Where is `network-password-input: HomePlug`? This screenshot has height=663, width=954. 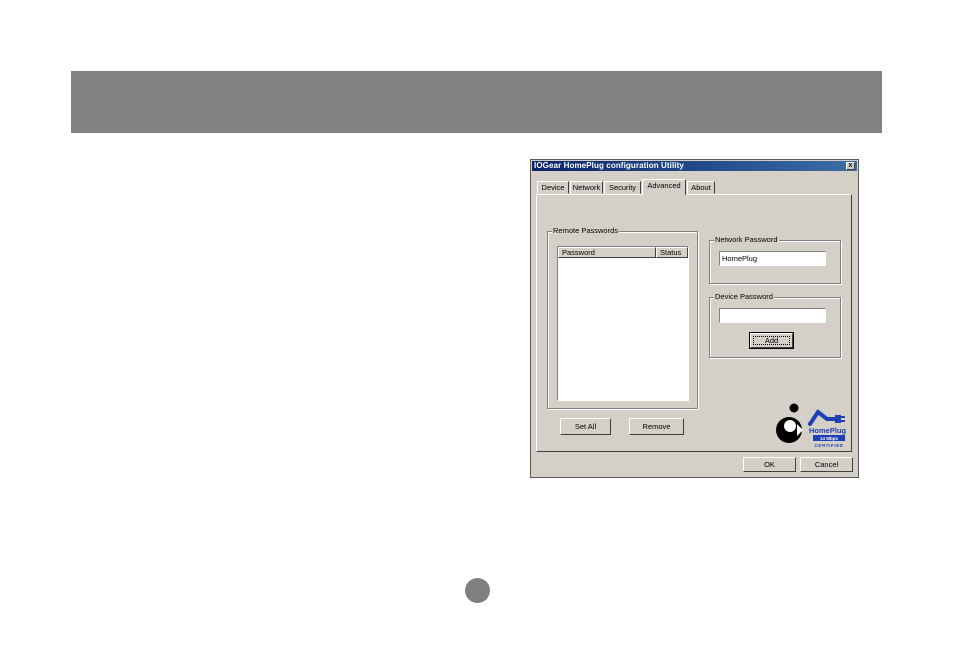
network-password-input: HomePlug is located at coordinates (772, 258).